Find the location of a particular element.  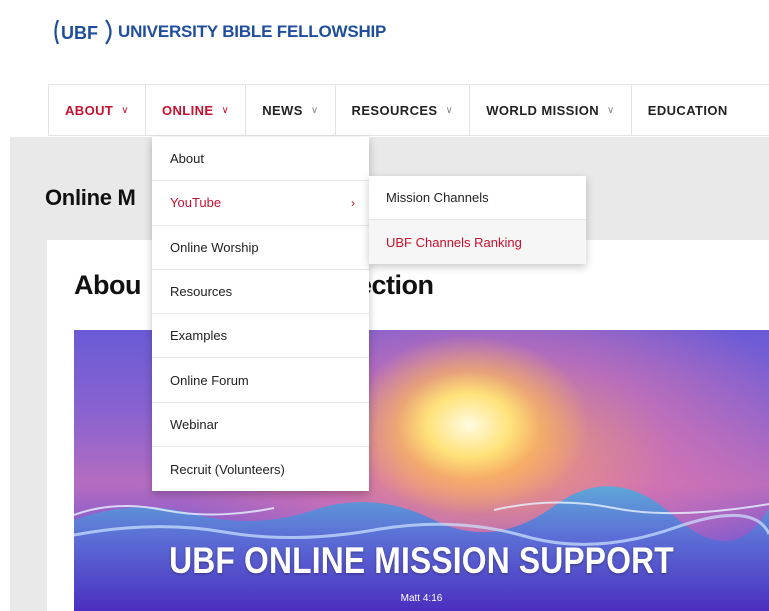

card-title-head: Abou is located at coordinates (107, 285).